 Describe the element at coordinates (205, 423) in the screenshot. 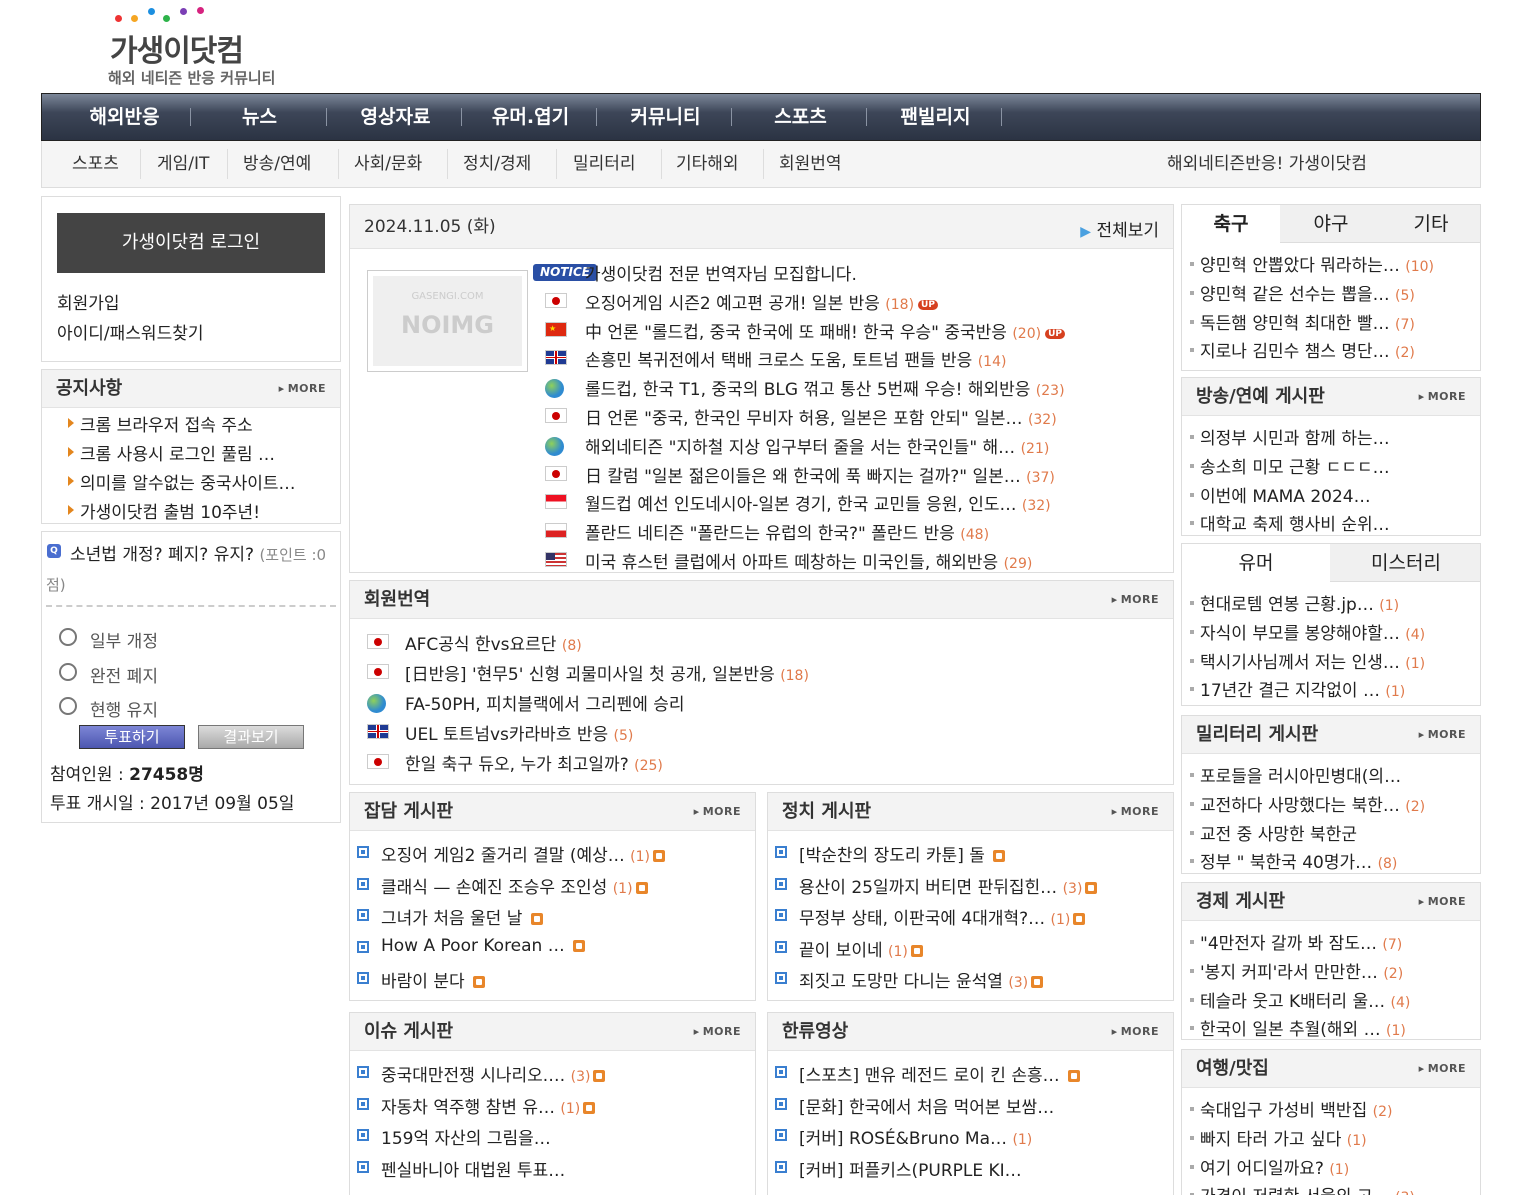

I see `notice-item: 크롬 브라우저 접속 주소` at that location.